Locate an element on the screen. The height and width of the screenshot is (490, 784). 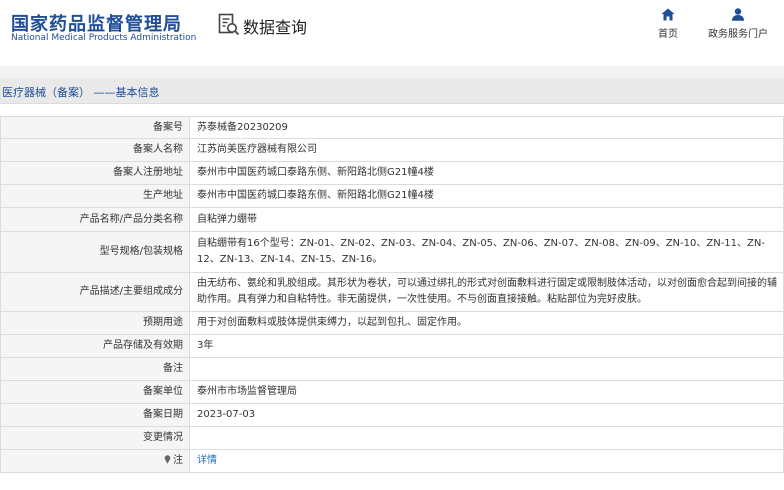
row-label: 生产地址 is located at coordinates (95, 196).